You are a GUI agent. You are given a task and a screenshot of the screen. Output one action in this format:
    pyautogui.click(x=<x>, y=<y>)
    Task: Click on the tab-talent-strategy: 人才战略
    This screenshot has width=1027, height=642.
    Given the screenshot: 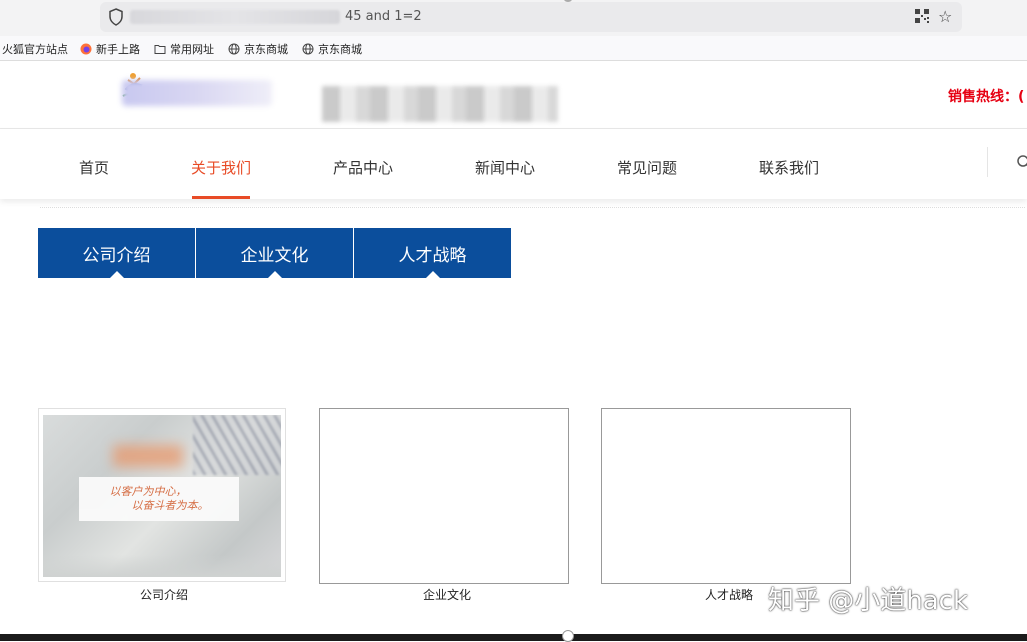 What is the action you would take?
    pyautogui.click(x=432, y=253)
    